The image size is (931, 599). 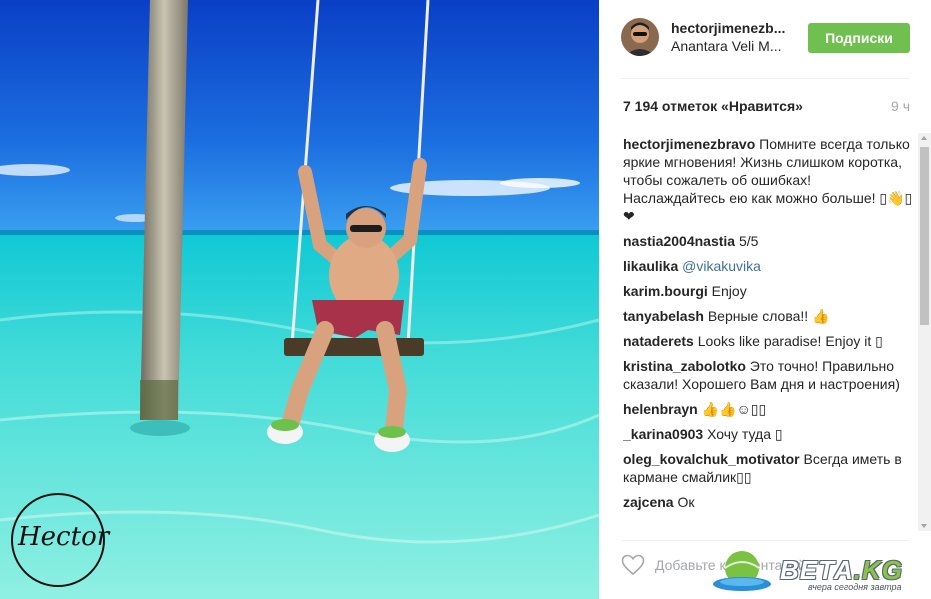 What do you see at coordinates (878, 570) in the screenshot?
I see `watermark-brand-domain: .KG` at bounding box center [878, 570].